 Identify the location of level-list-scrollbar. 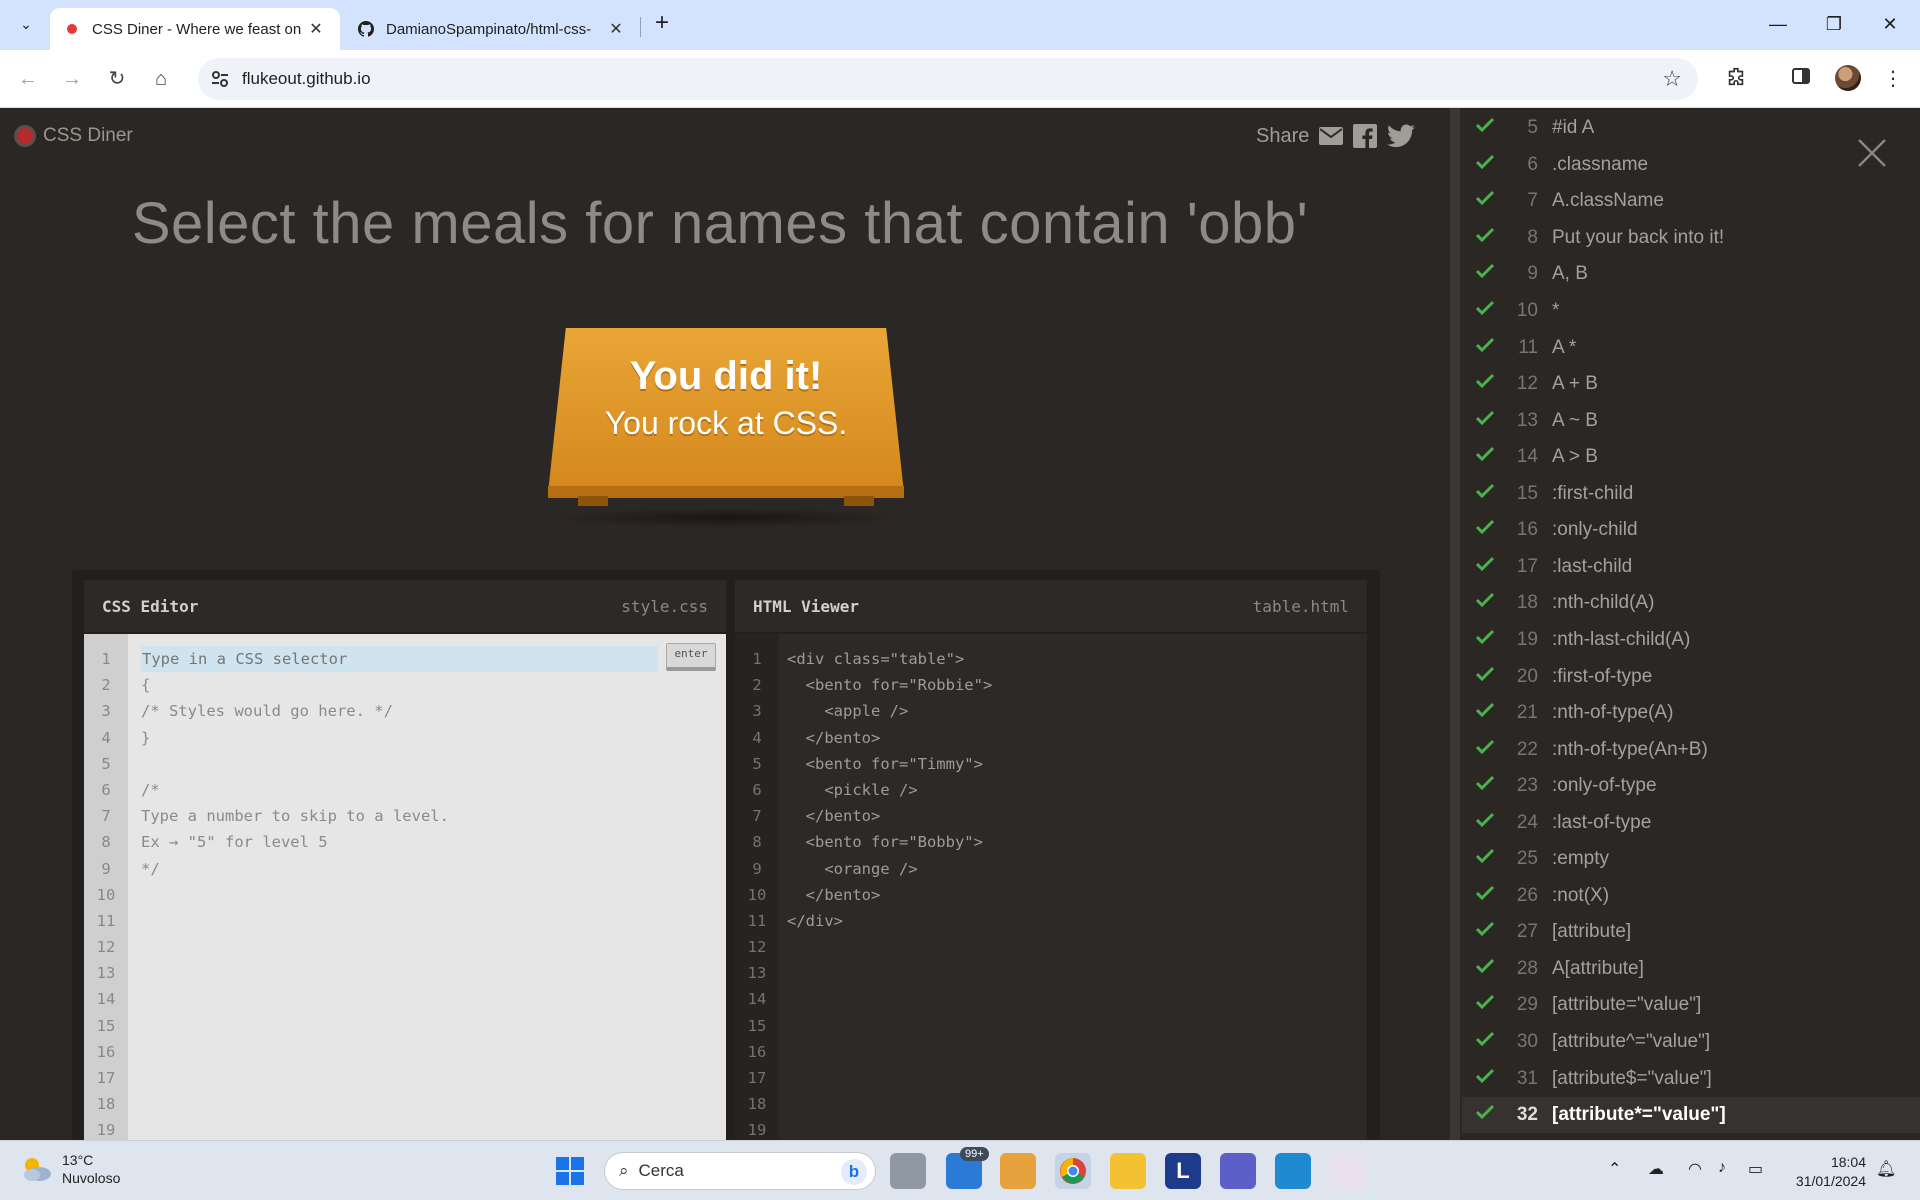
(1455, 624).